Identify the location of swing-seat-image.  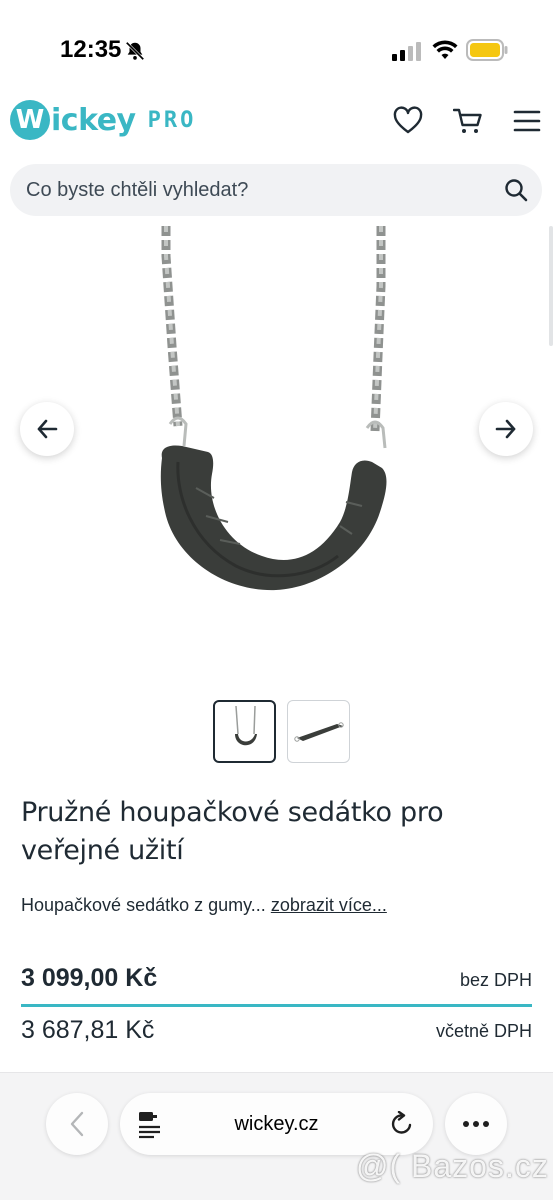
(273, 408).